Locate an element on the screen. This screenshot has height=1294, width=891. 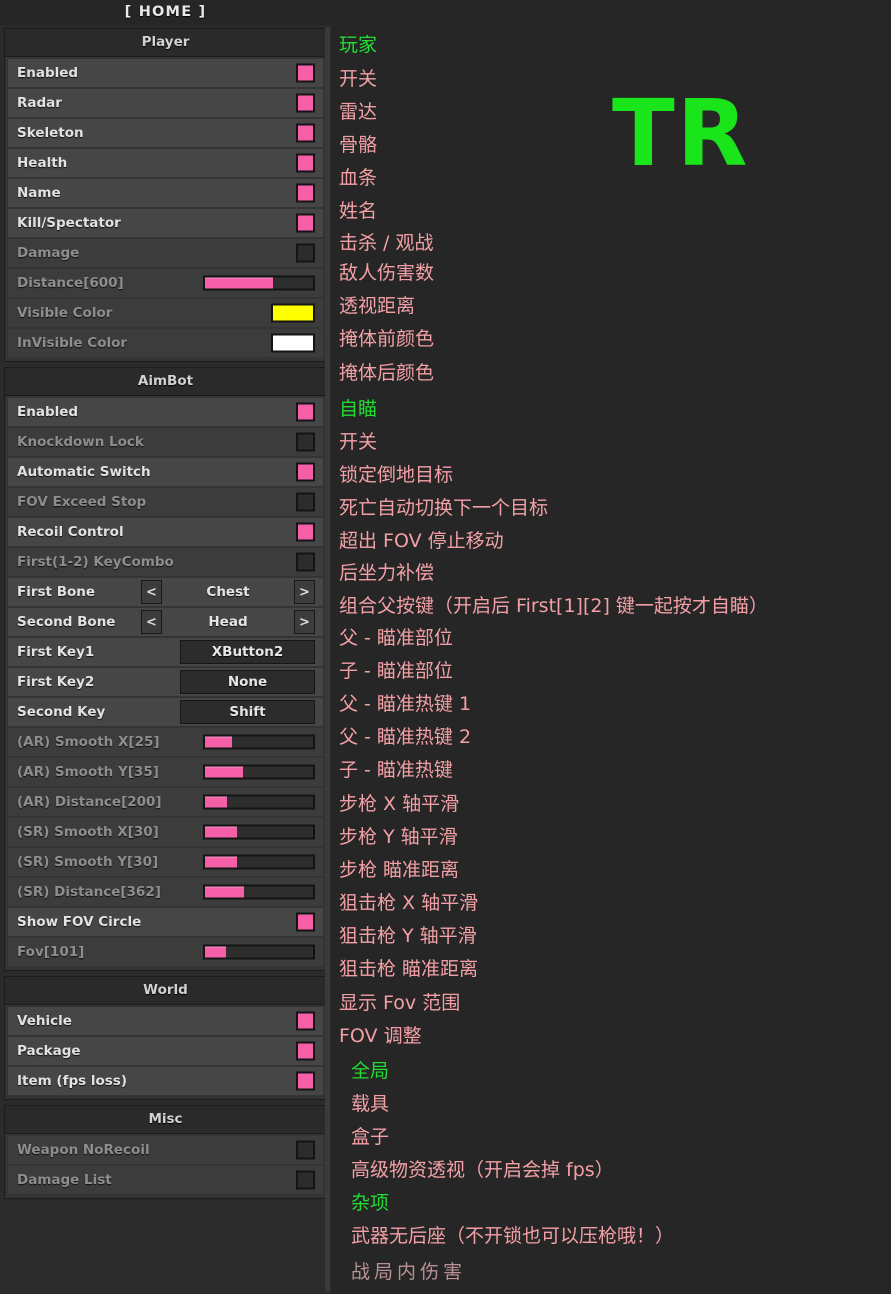
row-sr-smooth-y-30: (SR) Smooth Y[30] is located at coordinates (165, 862).